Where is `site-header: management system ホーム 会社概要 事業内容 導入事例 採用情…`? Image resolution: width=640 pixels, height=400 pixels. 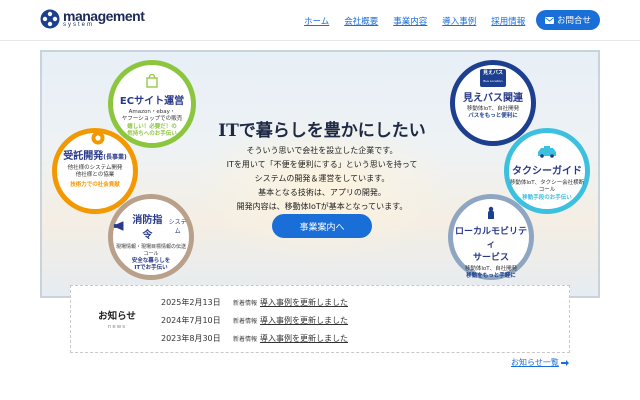
site-header: management system ホーム 会社概要 事業内容 導入事例 採用情… is located at coordinates (320, 20).